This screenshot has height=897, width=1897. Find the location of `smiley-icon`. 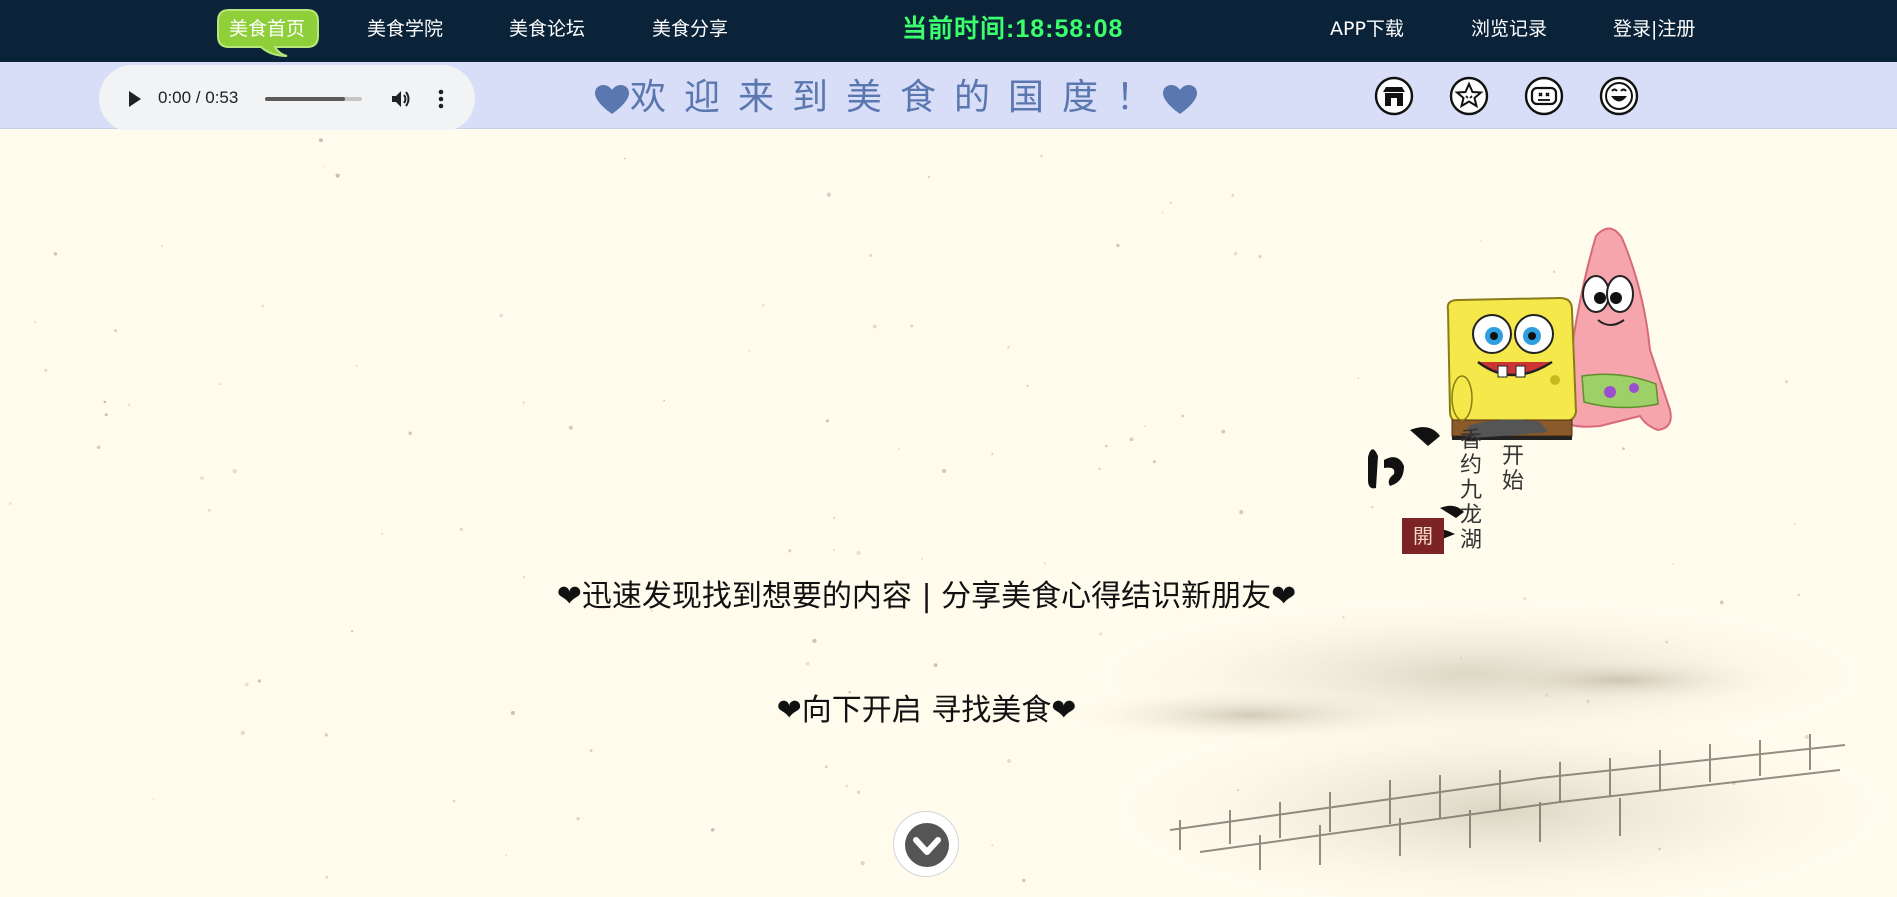

smiley-icon is located at coordinates (1619, 96).